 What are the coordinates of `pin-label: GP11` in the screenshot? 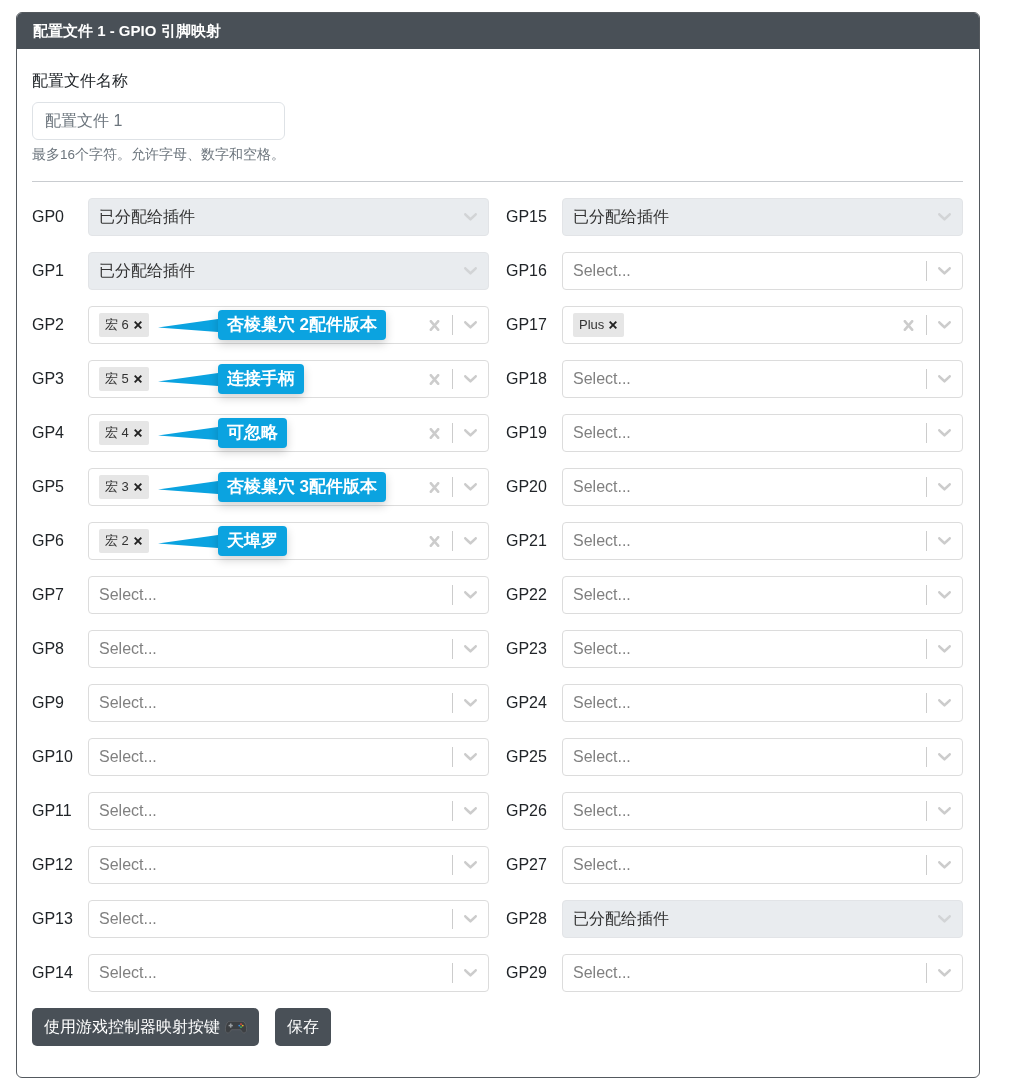 It's located at (52, 810).